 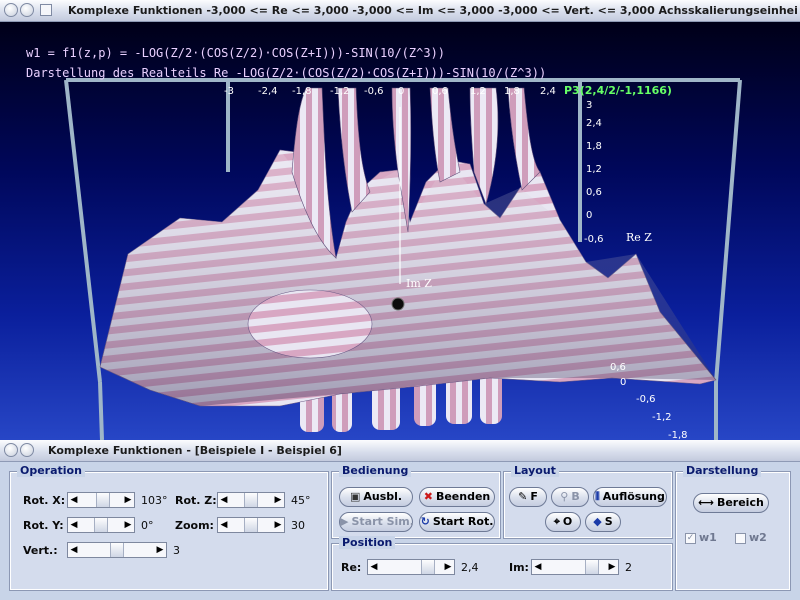 I want to click on top-tick: 1,2, so click(x=478, y=91).